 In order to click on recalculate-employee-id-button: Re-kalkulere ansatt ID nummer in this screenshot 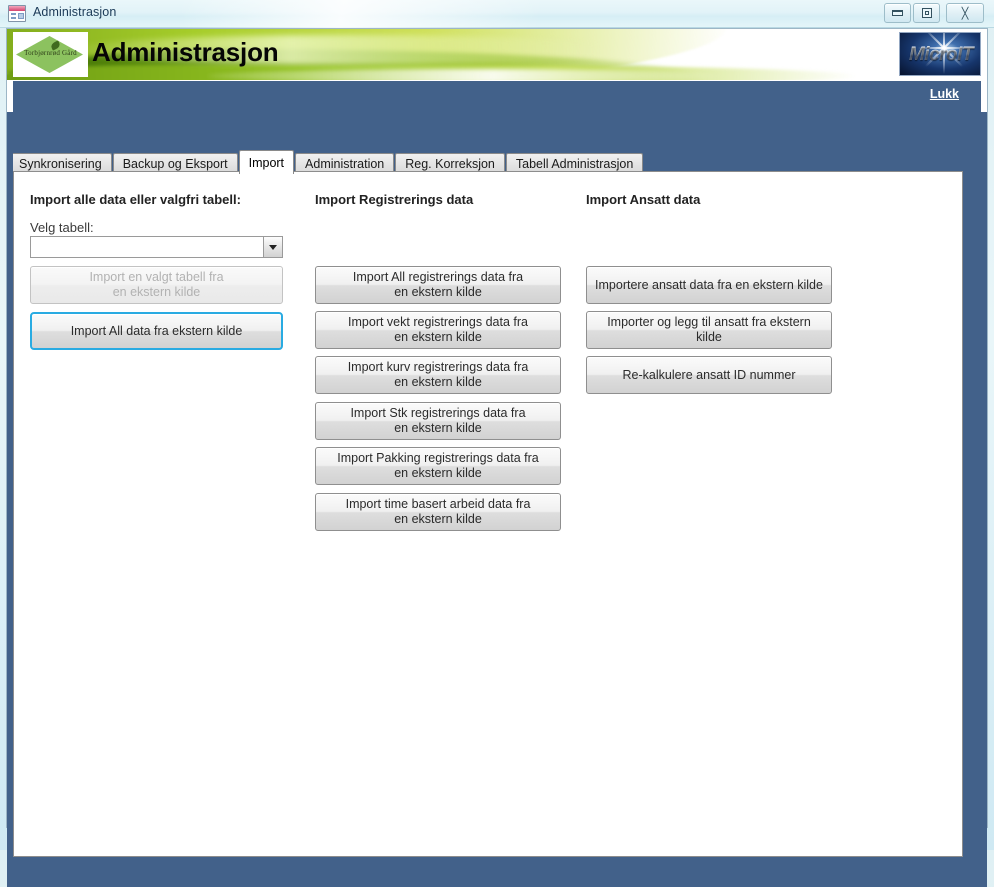, I will do `click(709, 375)`.